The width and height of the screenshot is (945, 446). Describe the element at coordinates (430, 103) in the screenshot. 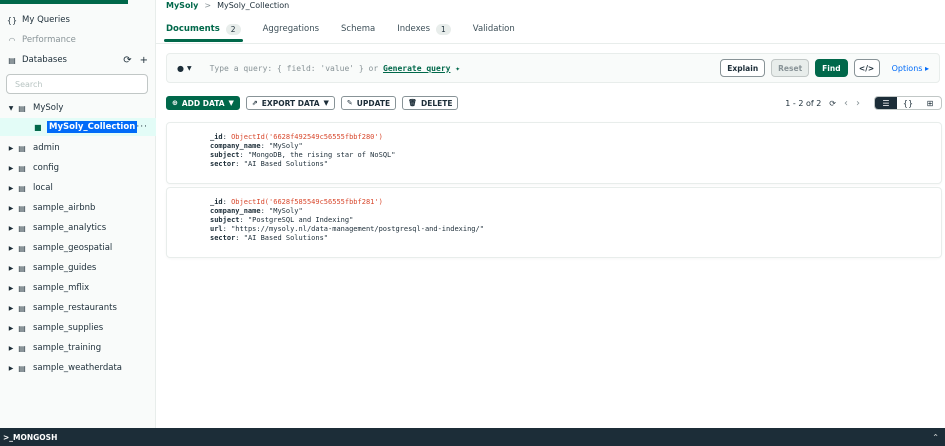

I see `delete-button: 🗑 DELETE` at that location.